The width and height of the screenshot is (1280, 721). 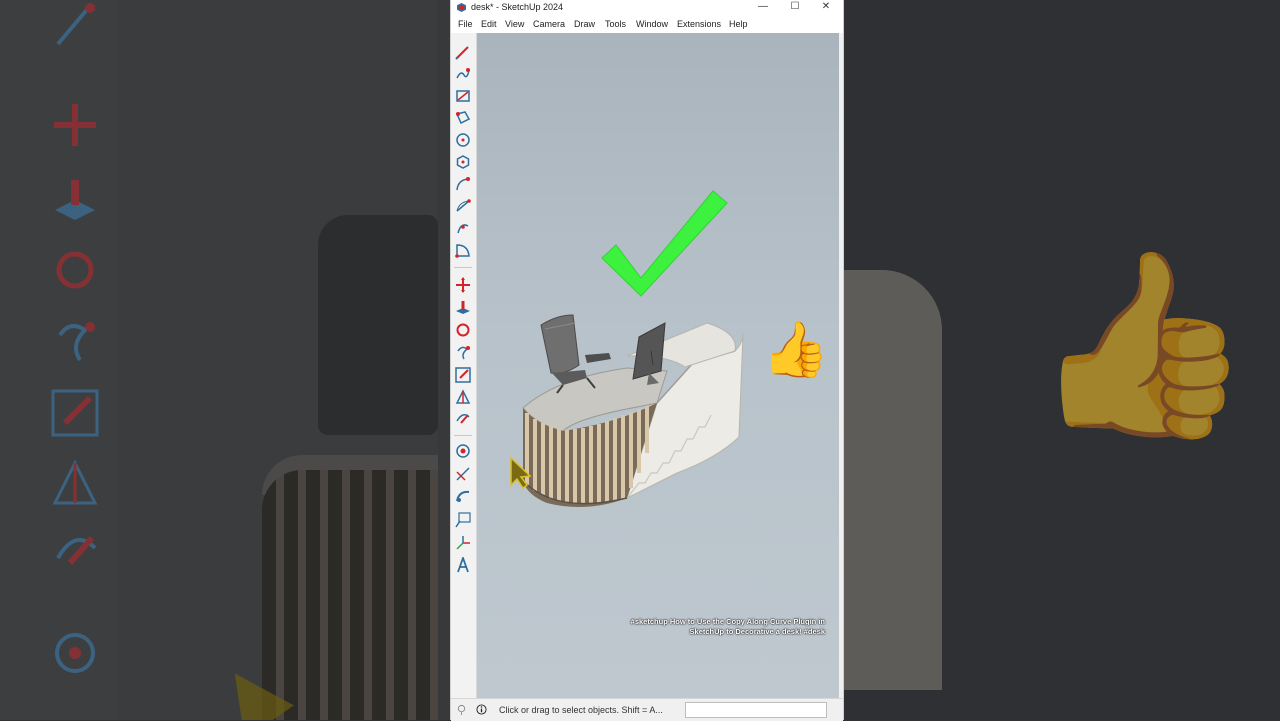 What do you see at coordinates (489, 24) in the screenshot?
I see `menu-edit: Edit` at bounding box center [489, 24].